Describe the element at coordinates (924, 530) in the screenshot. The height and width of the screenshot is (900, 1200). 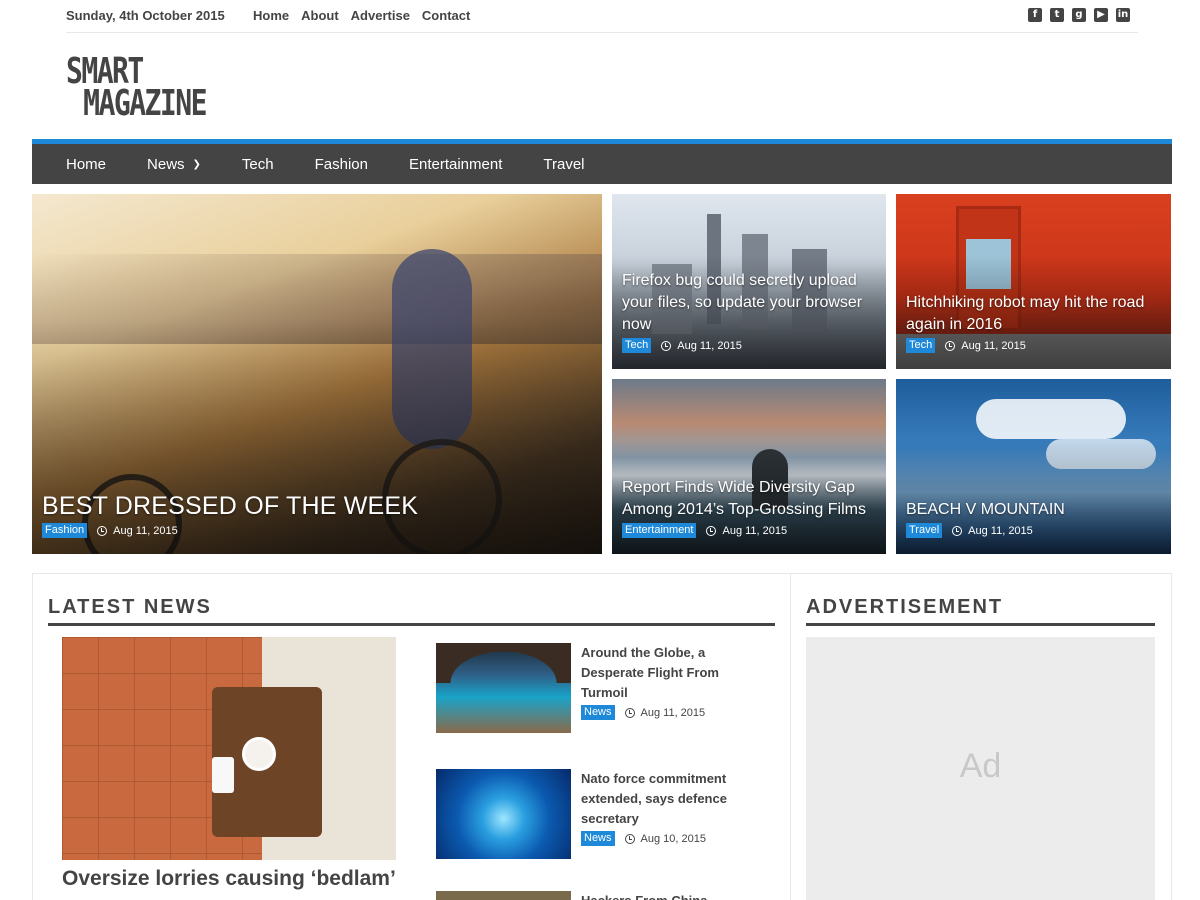
I see `category-badge: Travel` at that location.